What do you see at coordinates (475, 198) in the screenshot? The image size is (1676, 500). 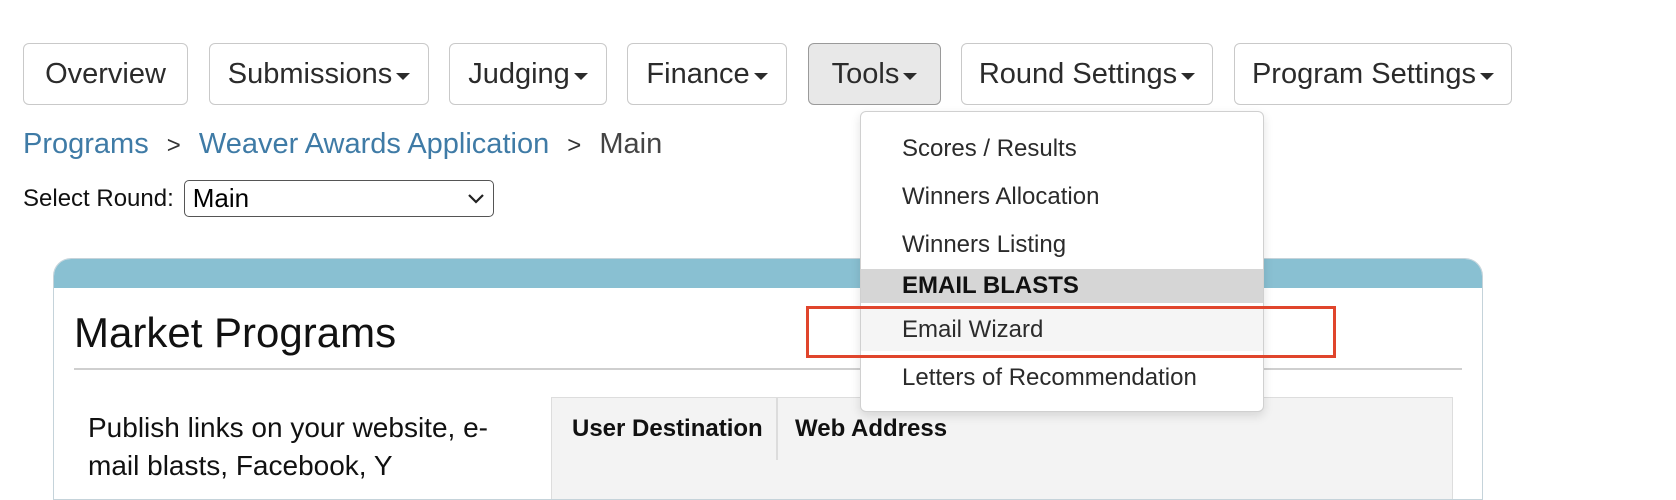 I see `chevron-down-icon` at bounding box center [475, 198].